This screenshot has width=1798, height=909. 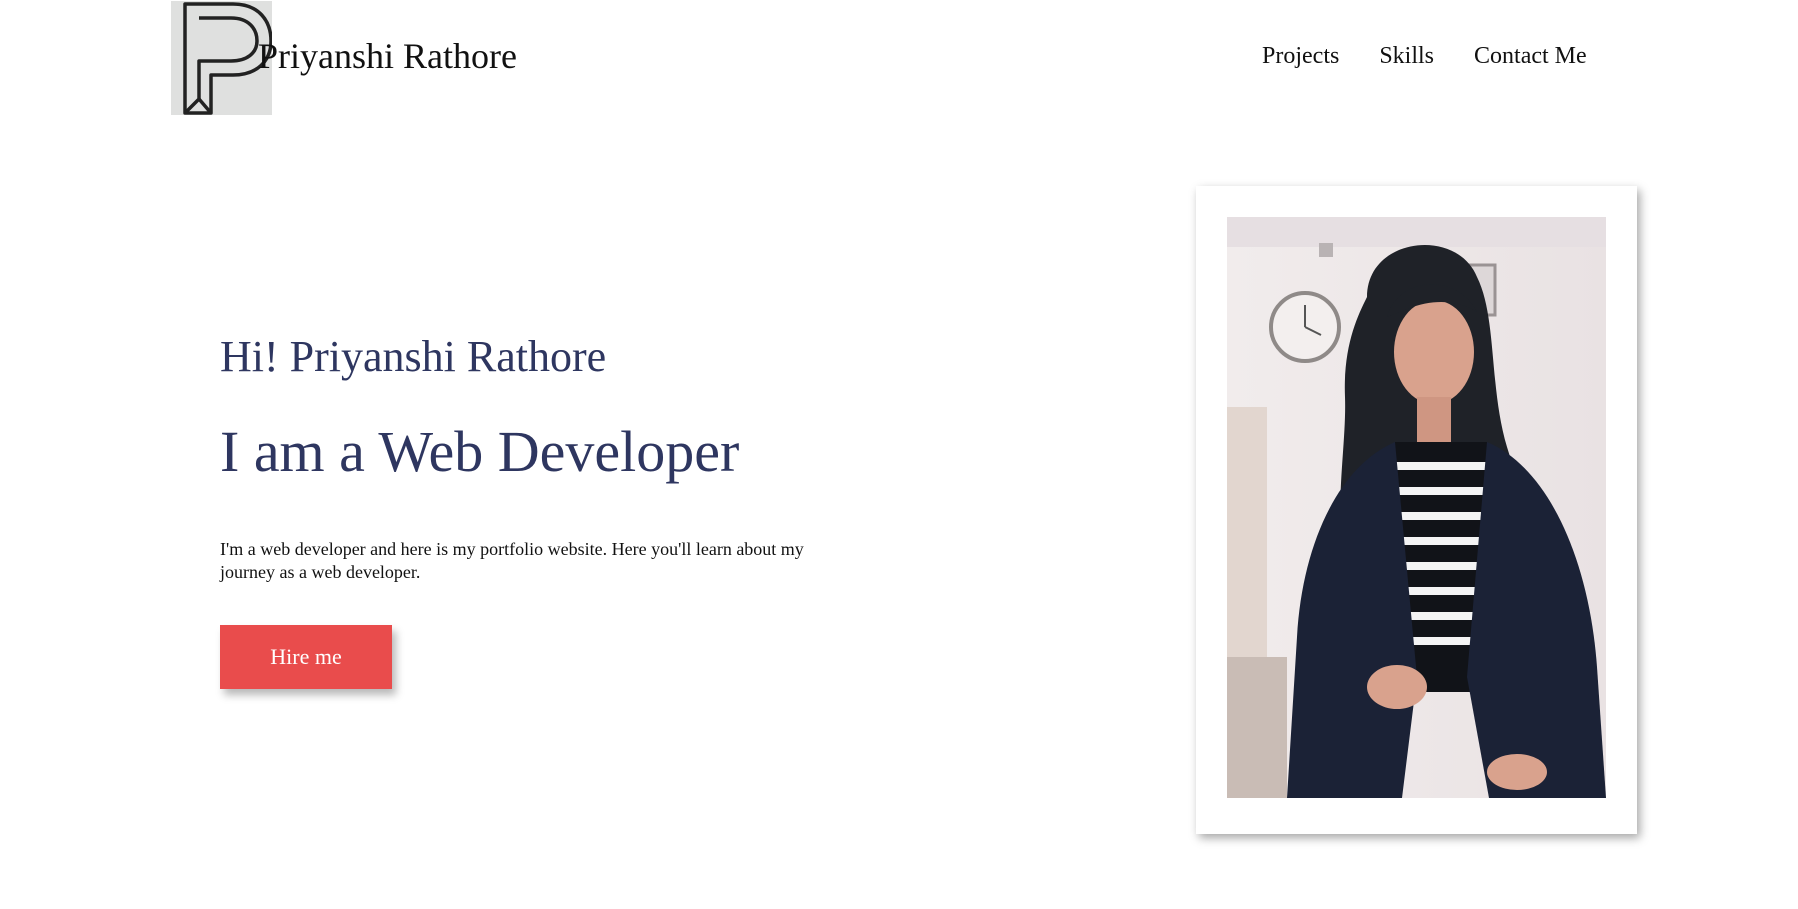 What do you see at coordinates (1530, 56) in the screenshot?
I see `nav-contact-link: Contact Me` at bounding box center [1530, 56].